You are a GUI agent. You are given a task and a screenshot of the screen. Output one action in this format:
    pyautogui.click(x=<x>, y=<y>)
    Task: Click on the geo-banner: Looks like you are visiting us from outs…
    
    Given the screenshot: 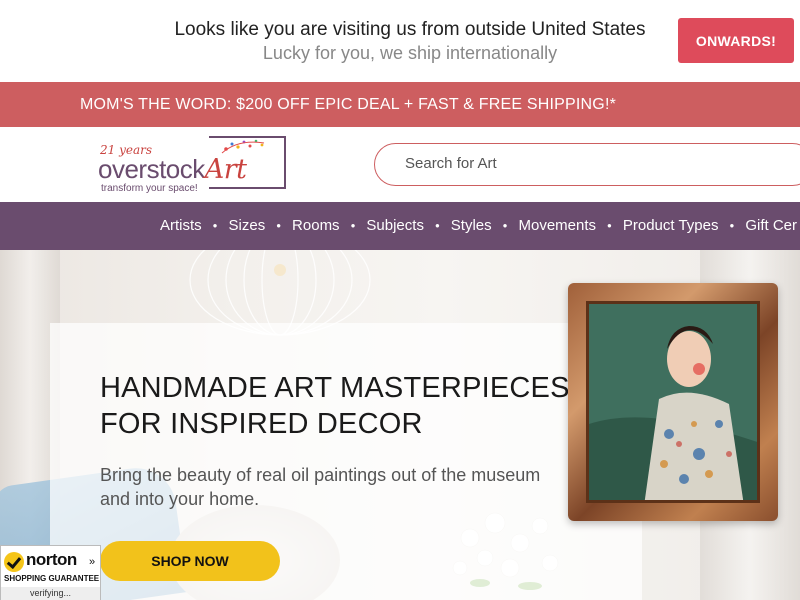 What is the action you would take?
    pyautogui.click(x=400, y=41)
    